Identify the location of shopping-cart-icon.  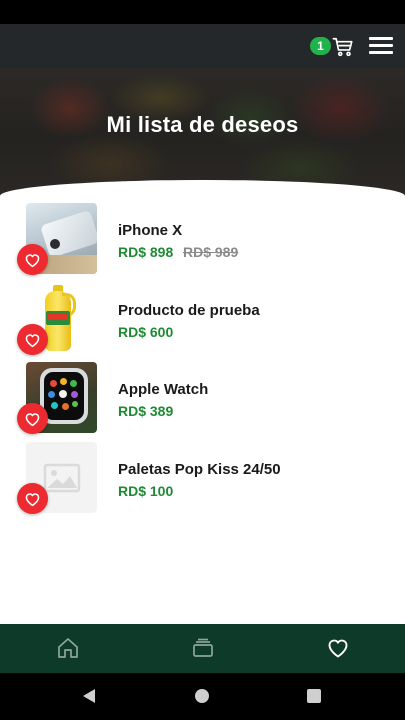
(342, 47).